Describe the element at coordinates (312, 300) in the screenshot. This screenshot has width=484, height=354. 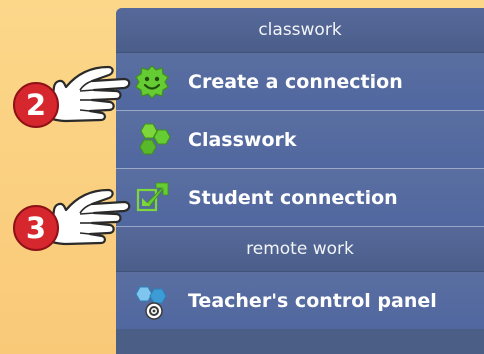
I see `menu-item-label: Teacher's control panel` at that location.